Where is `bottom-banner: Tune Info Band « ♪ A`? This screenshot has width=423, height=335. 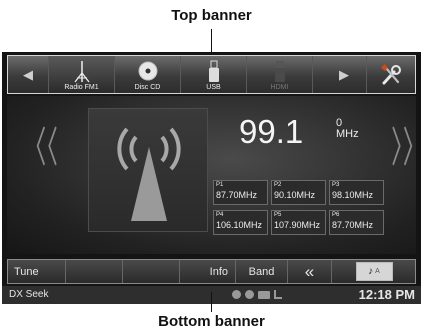 bottom-banner: Tune Info Band « ♪ A is located at coordinates (211, 271).